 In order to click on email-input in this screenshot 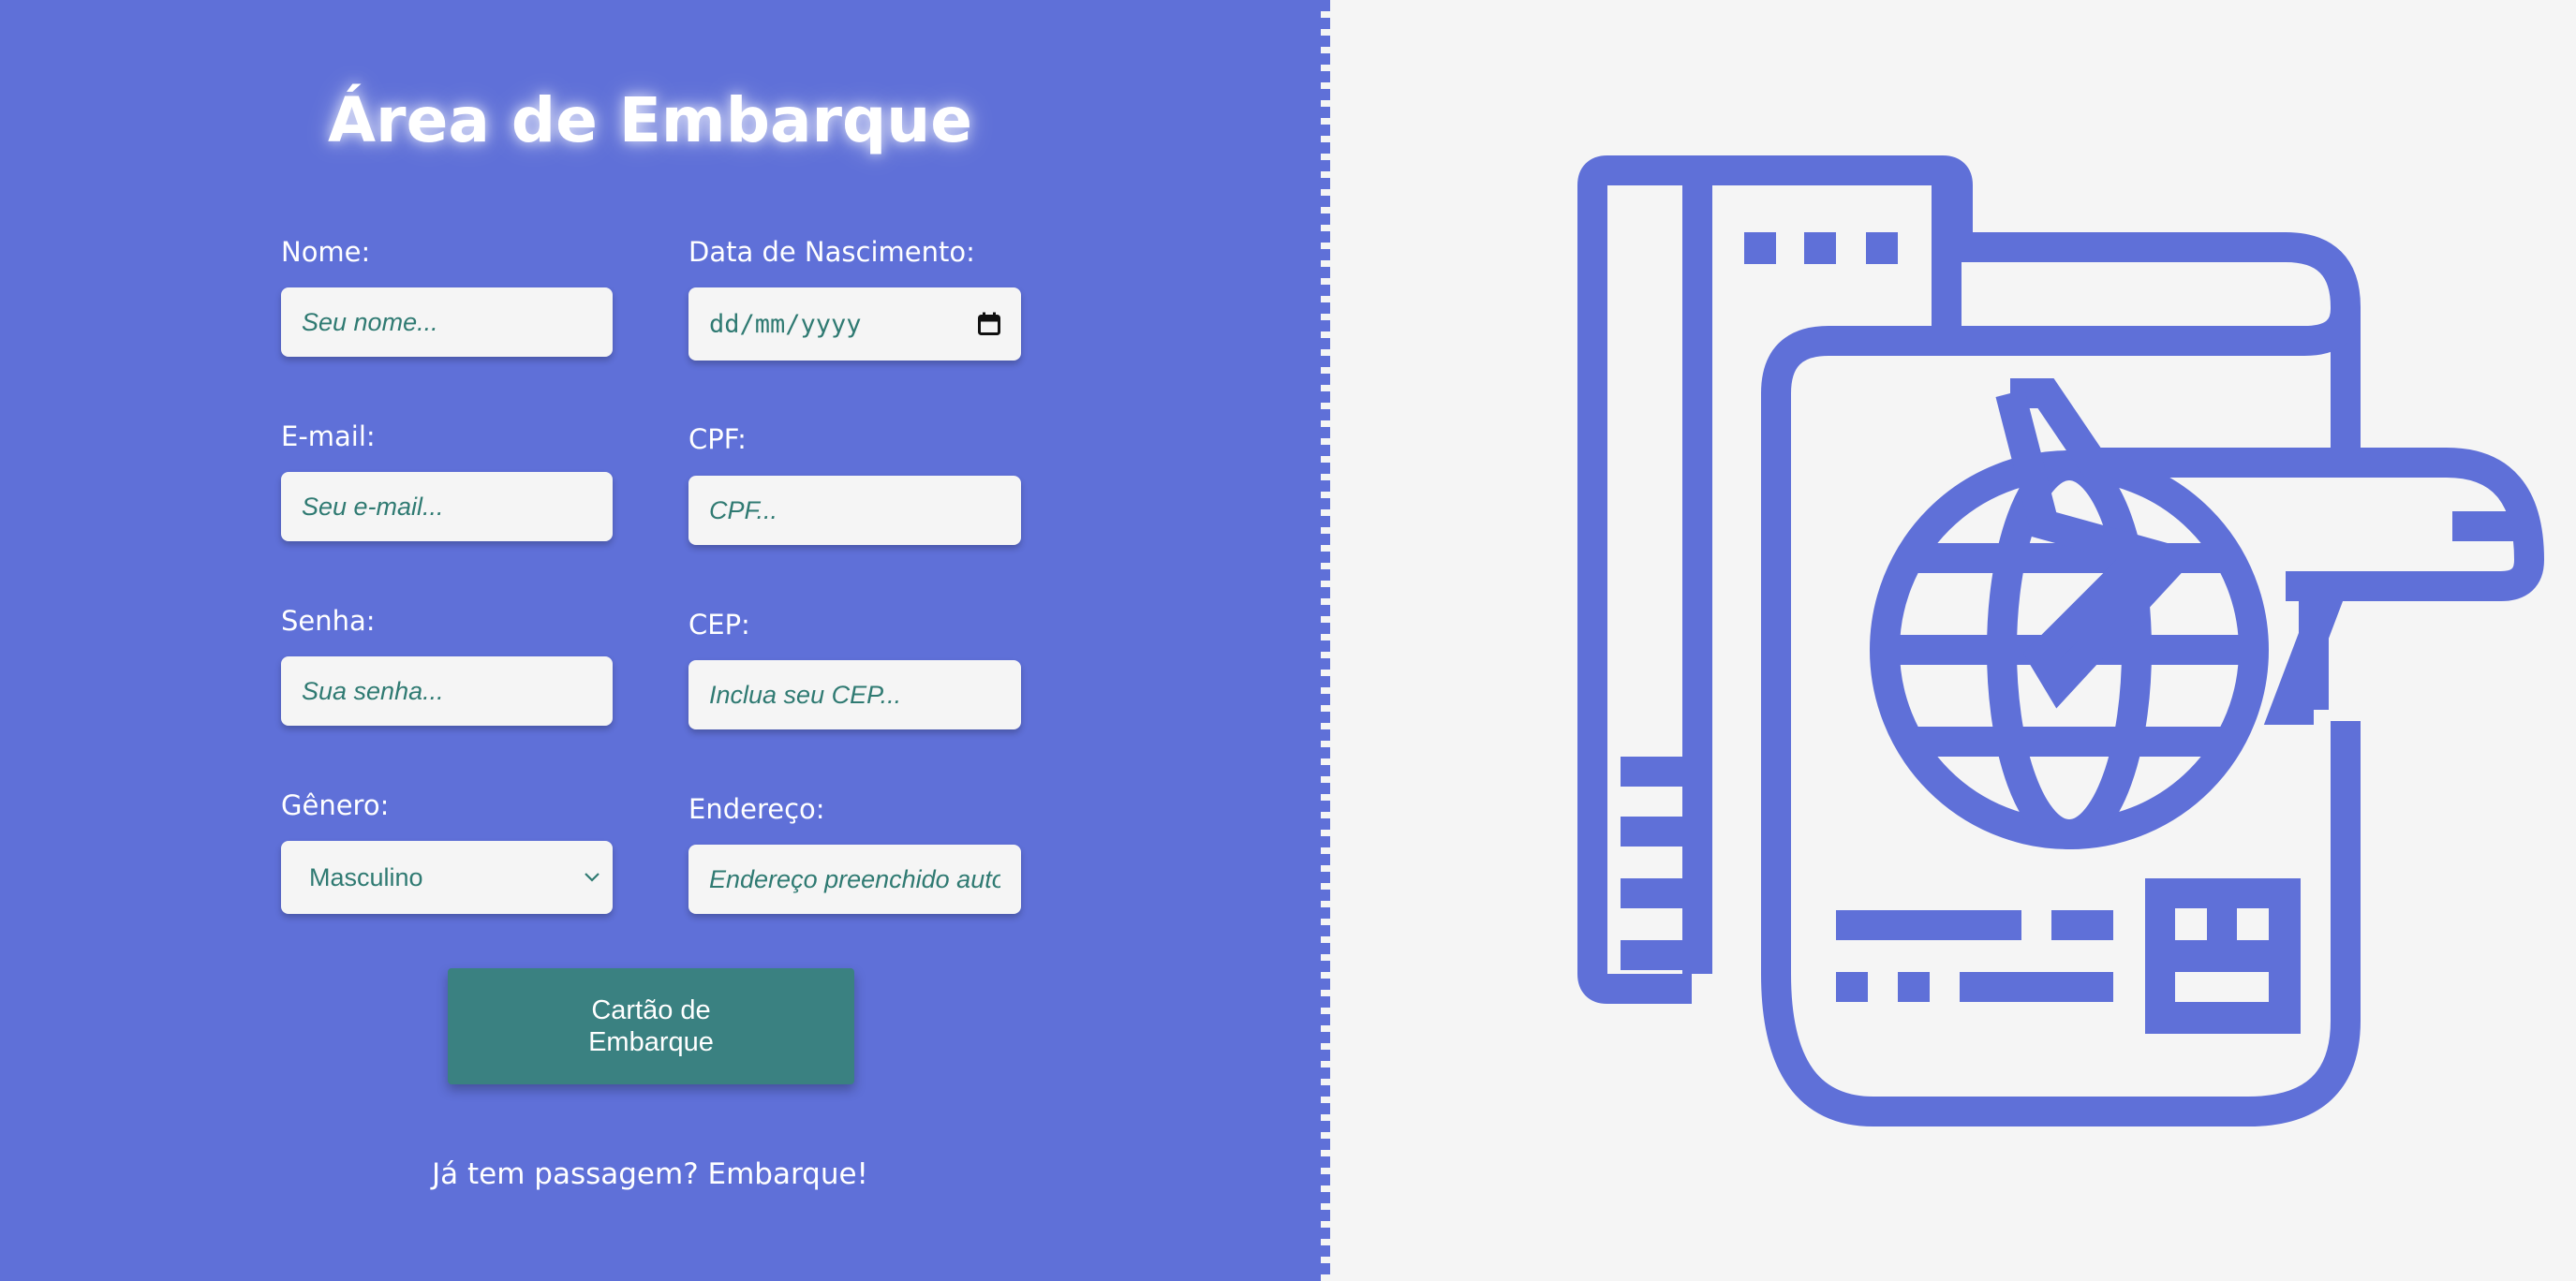, I will do `click(447, 507)`.